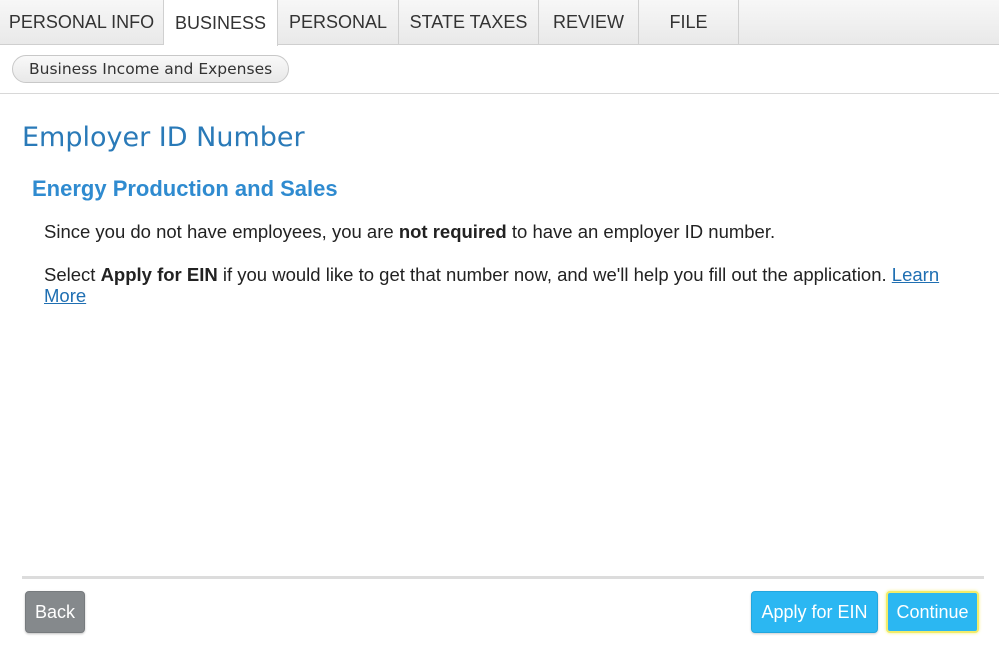 The image size is (999, 645). I want to click on tab-review: REVIEW, so click(589, 22).